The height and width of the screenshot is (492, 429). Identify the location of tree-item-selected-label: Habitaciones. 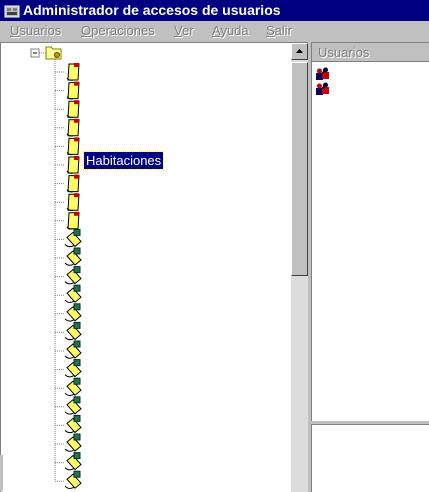
(123, 160).